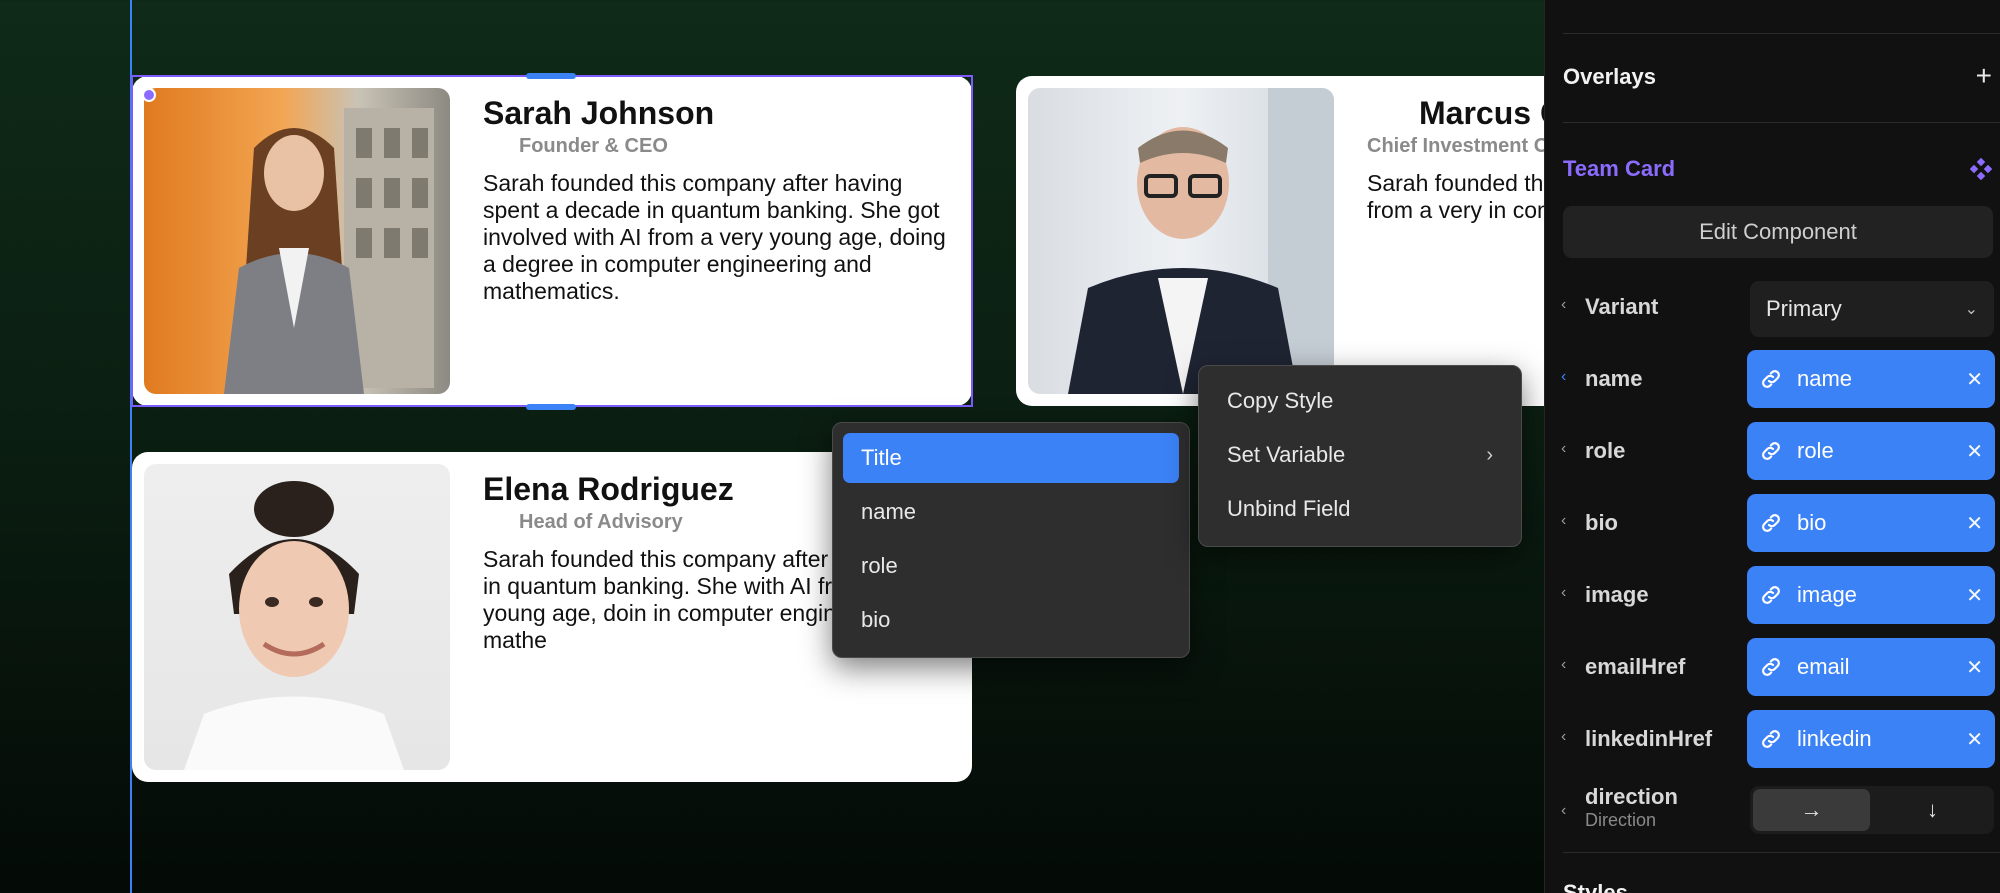  Describe the element at coordinates (1984, 76) in the screenshot. I see `add-overlay-icon: +` at that location.